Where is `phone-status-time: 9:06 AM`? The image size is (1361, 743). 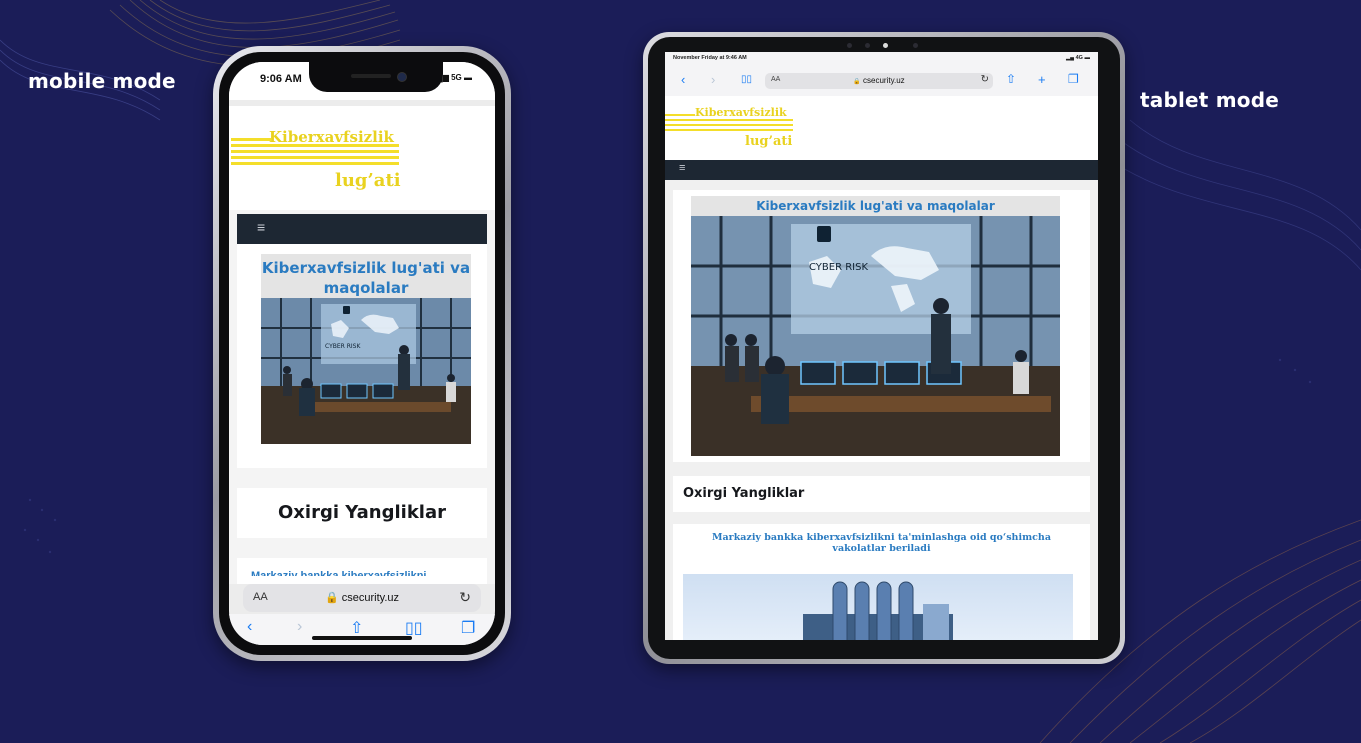
phone-status-time: 9:06 AM is located at coordinates (281, 79).